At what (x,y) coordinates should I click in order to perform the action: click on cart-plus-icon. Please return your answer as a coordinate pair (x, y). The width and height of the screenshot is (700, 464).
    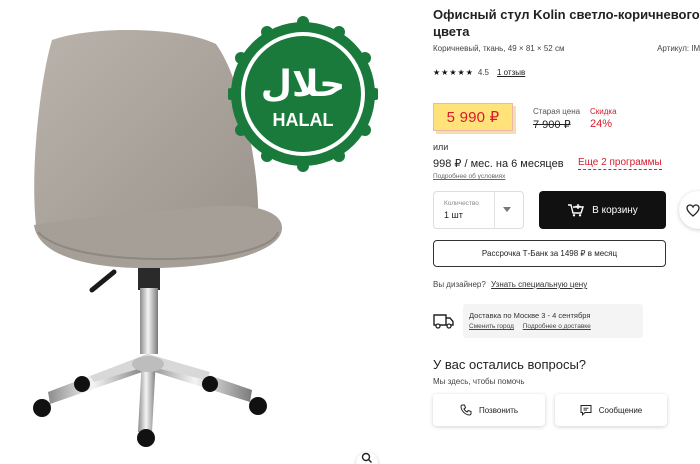
    Looking at the image, I should click on (576, 210).